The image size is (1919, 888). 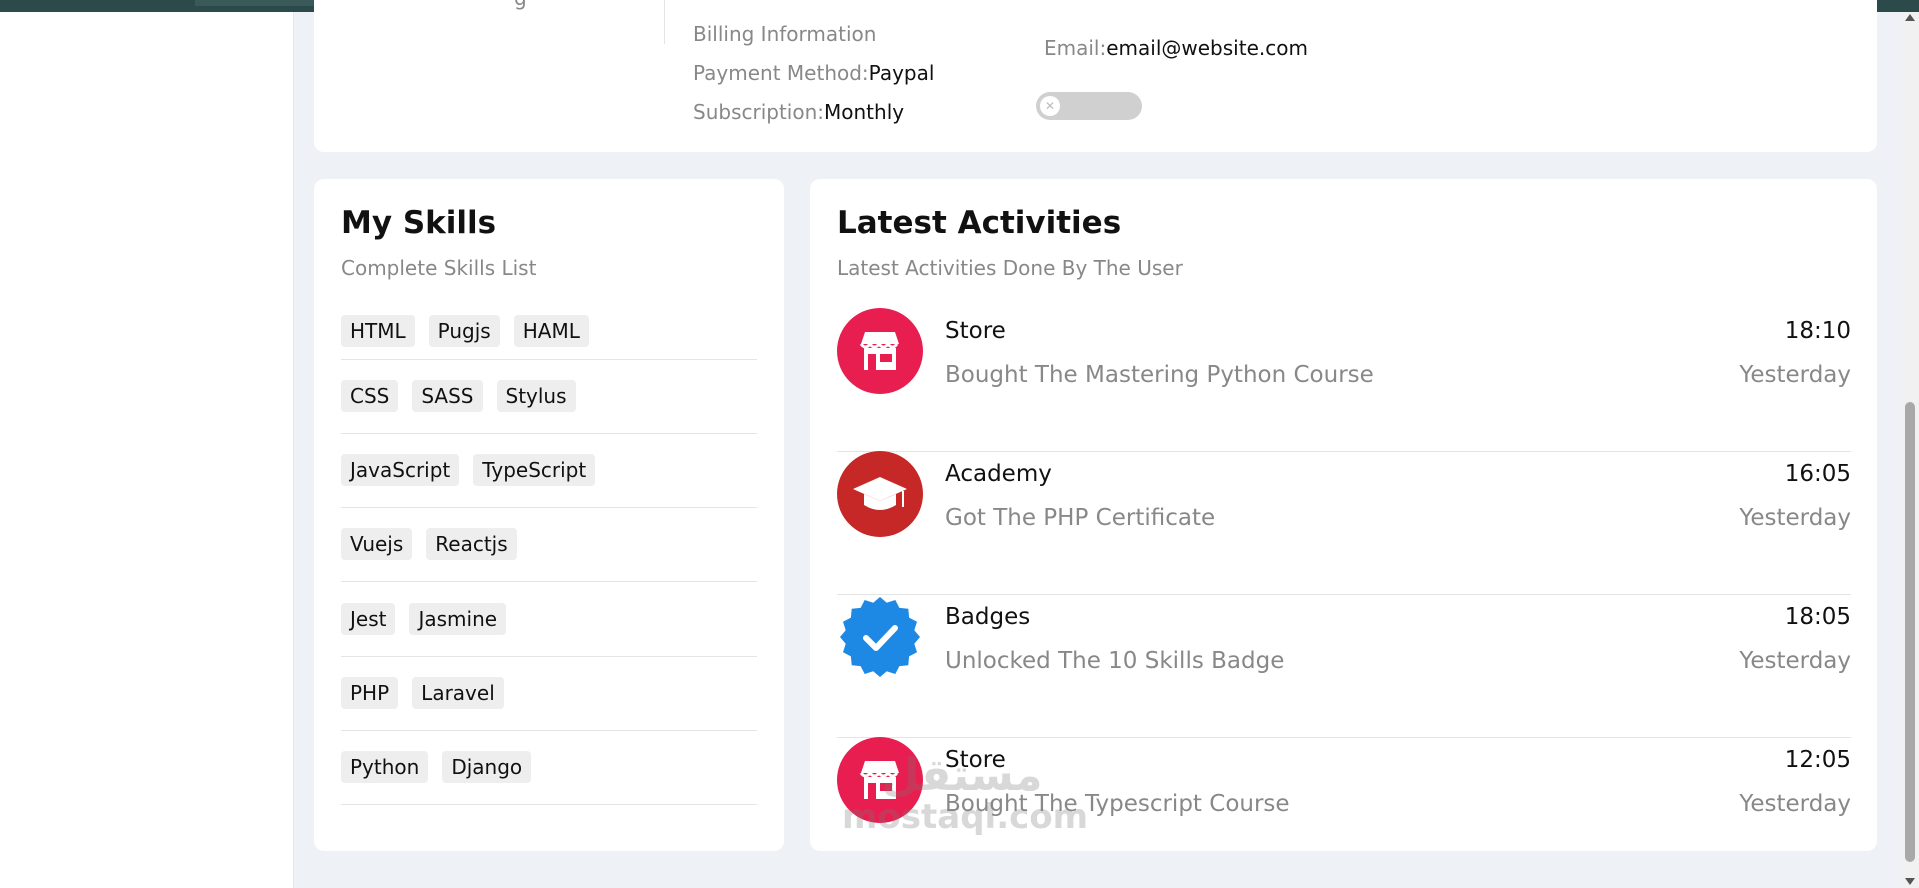 I want to click on activity-time: 16:05, so click(x=1817, y=474).